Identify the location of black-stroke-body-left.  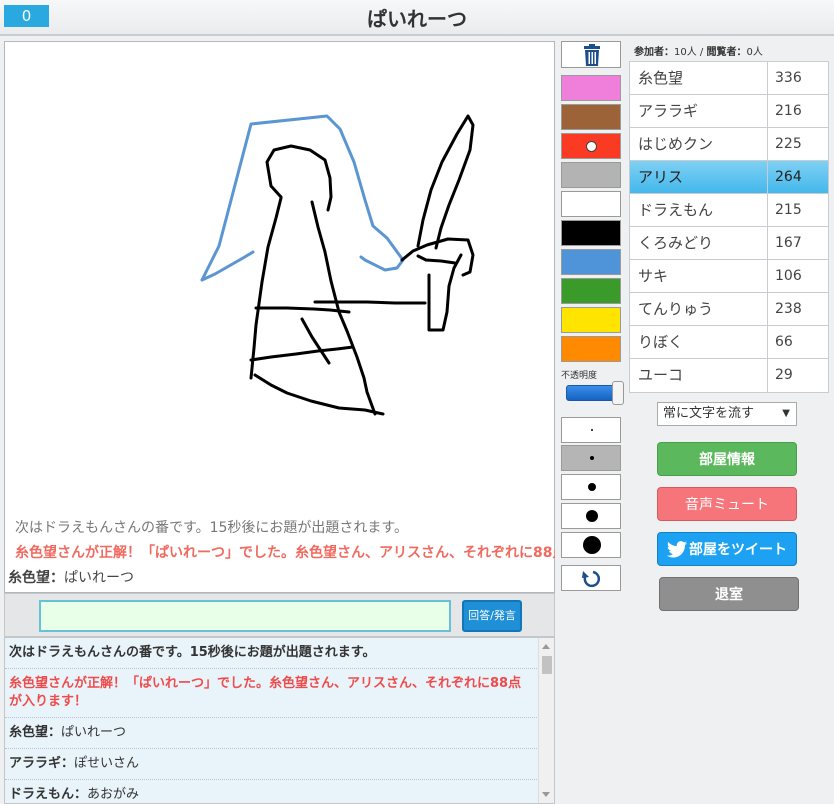
(266, 288).